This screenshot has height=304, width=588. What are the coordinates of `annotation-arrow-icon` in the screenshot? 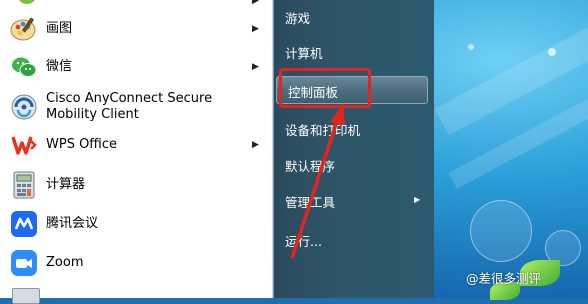 It's located at (317, 181).